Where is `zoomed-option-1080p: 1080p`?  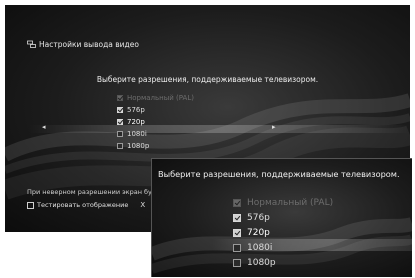
zoomed-option-1080p: 1080p is located at coordinates (283, 262).